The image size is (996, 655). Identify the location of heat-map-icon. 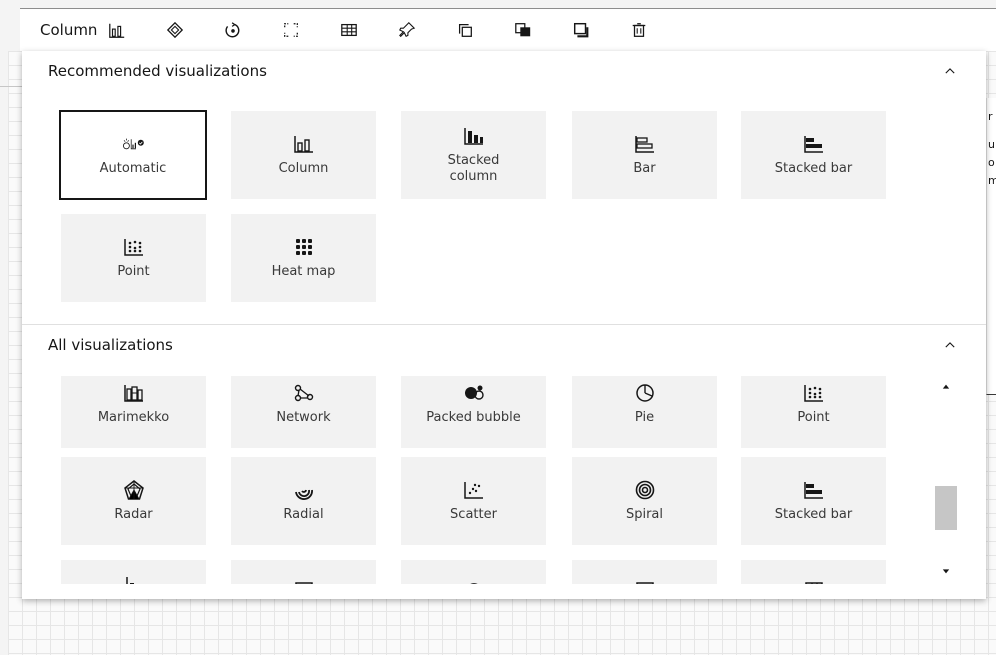
(304, 247).